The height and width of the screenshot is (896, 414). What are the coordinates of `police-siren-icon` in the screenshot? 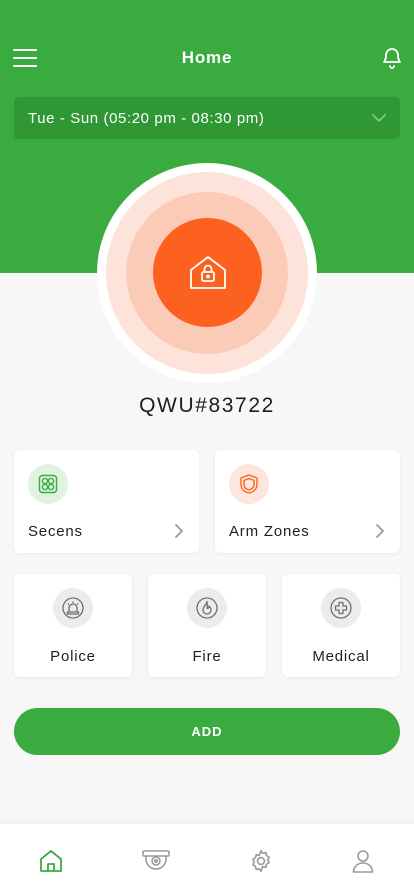 It's located at (73, 608).